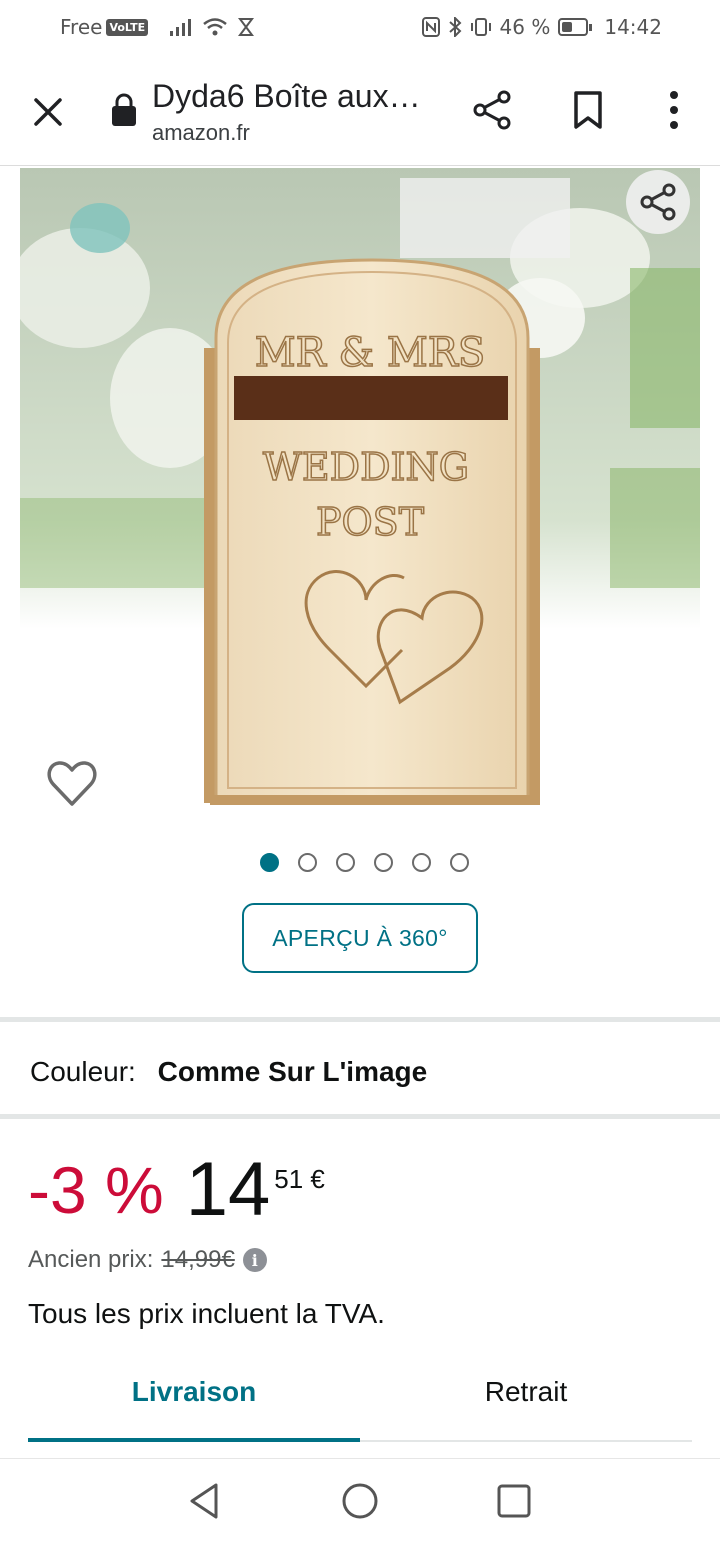 This screenshot has height=1541, width=720. Describe the element at coordinates (201, 133) in the screenshot. I see `page-url: amazon.fr` at that location.